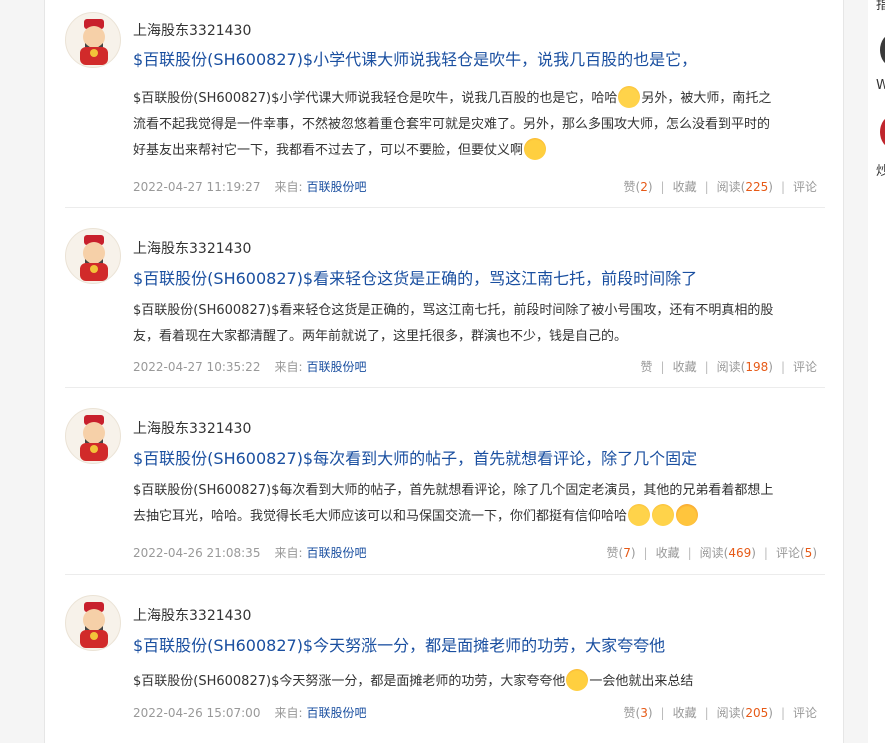 The height and width of the screenshot is (743, 885). I want to click on post-meta: 2022-04-26 21:08:35 来自: 百联股份吧, so click(250, 552).